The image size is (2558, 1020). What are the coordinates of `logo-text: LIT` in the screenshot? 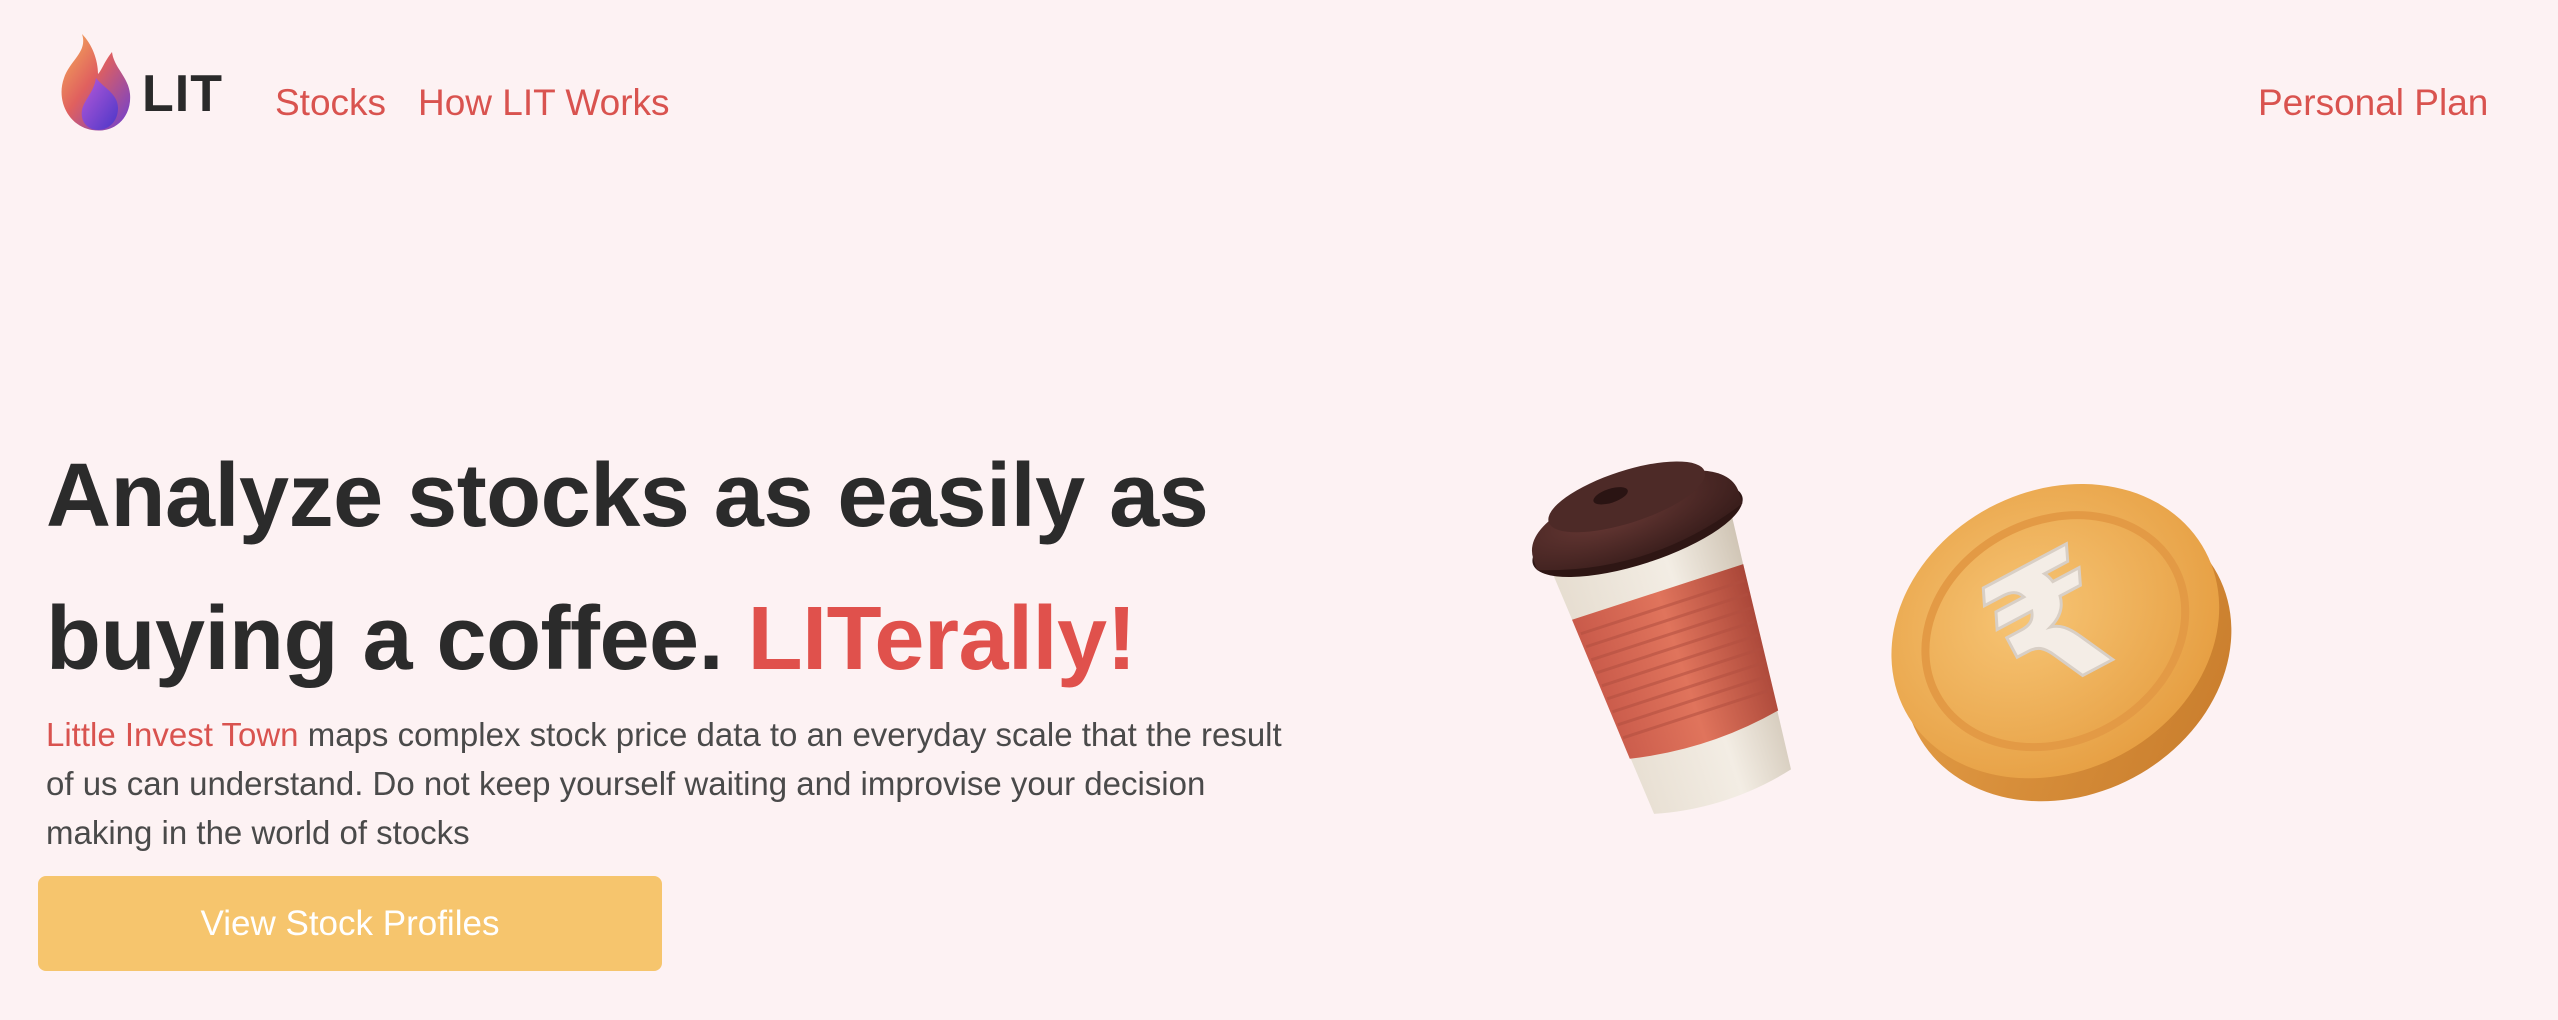 It's located at (182, 94).